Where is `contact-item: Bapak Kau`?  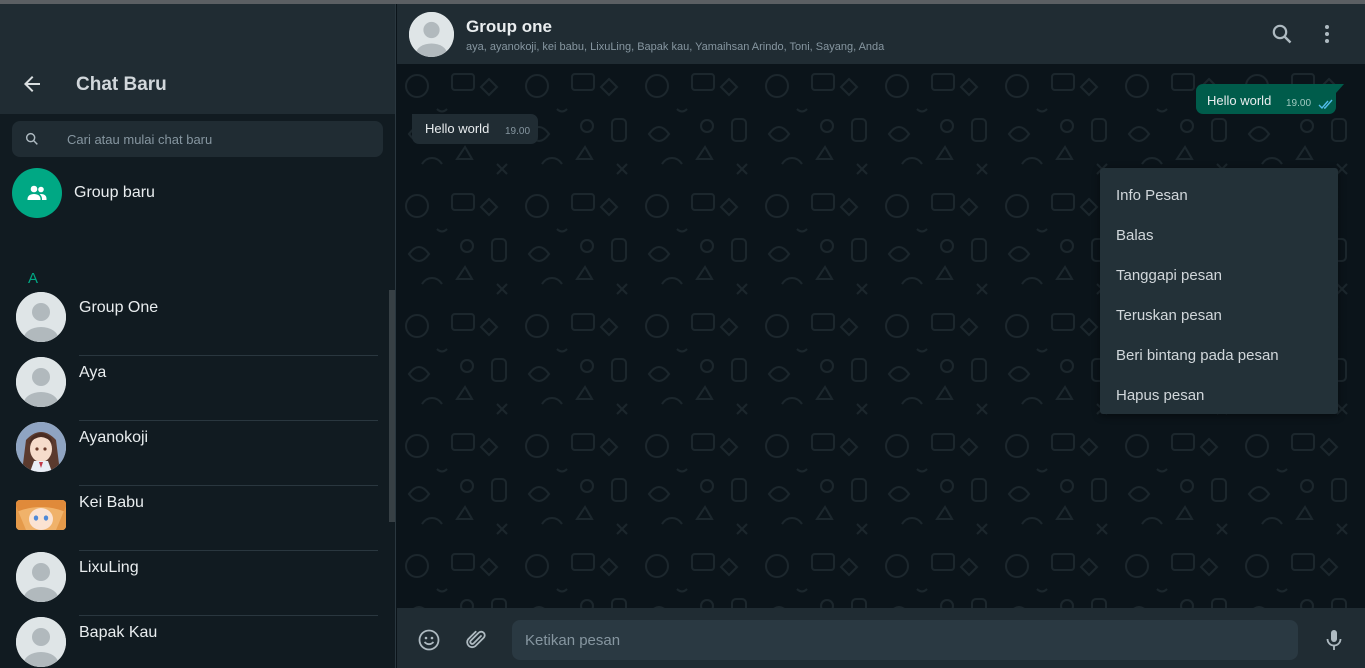
contact-item: Bapak Kau is located at coordinates (190, 642).